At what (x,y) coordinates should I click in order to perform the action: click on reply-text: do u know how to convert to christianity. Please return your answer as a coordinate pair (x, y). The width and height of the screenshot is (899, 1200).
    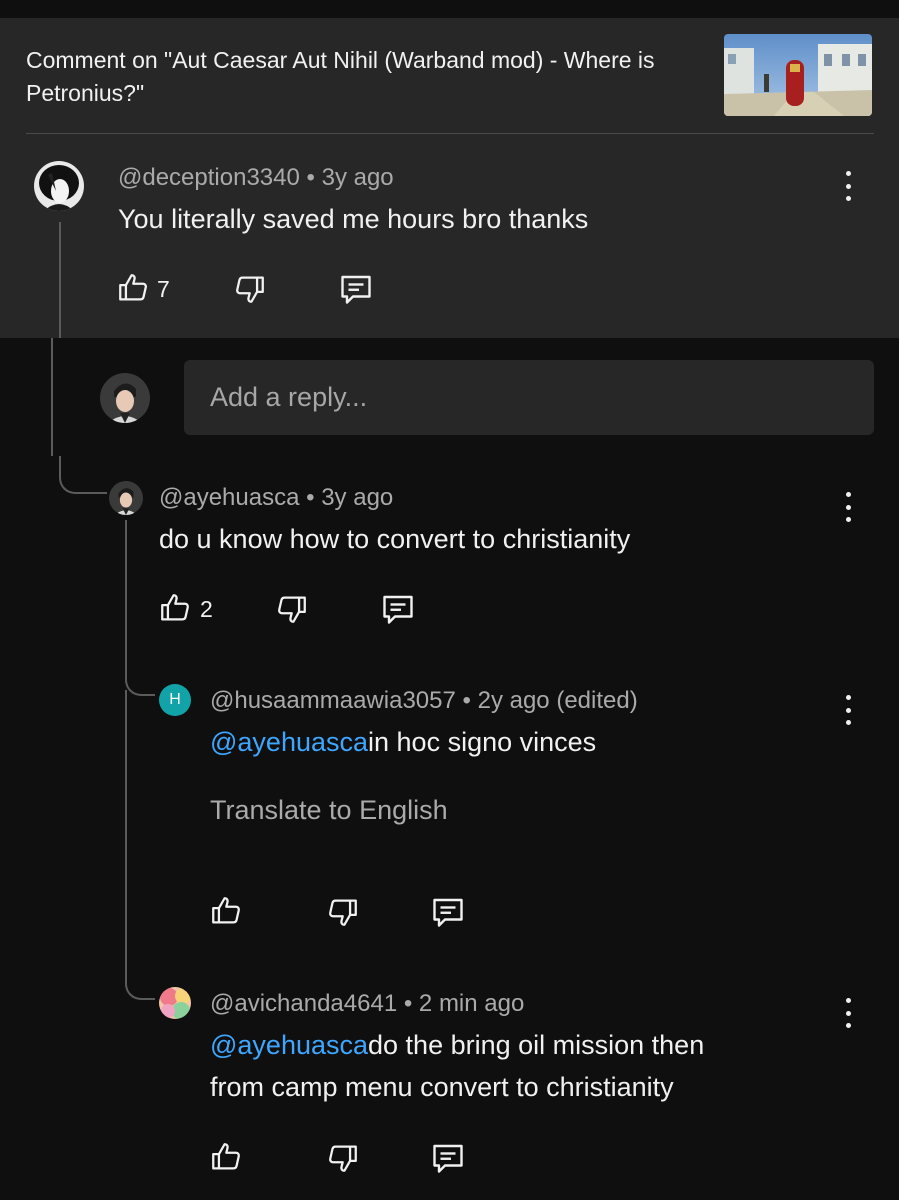
    Looking at the image, I should click on (395, 539).